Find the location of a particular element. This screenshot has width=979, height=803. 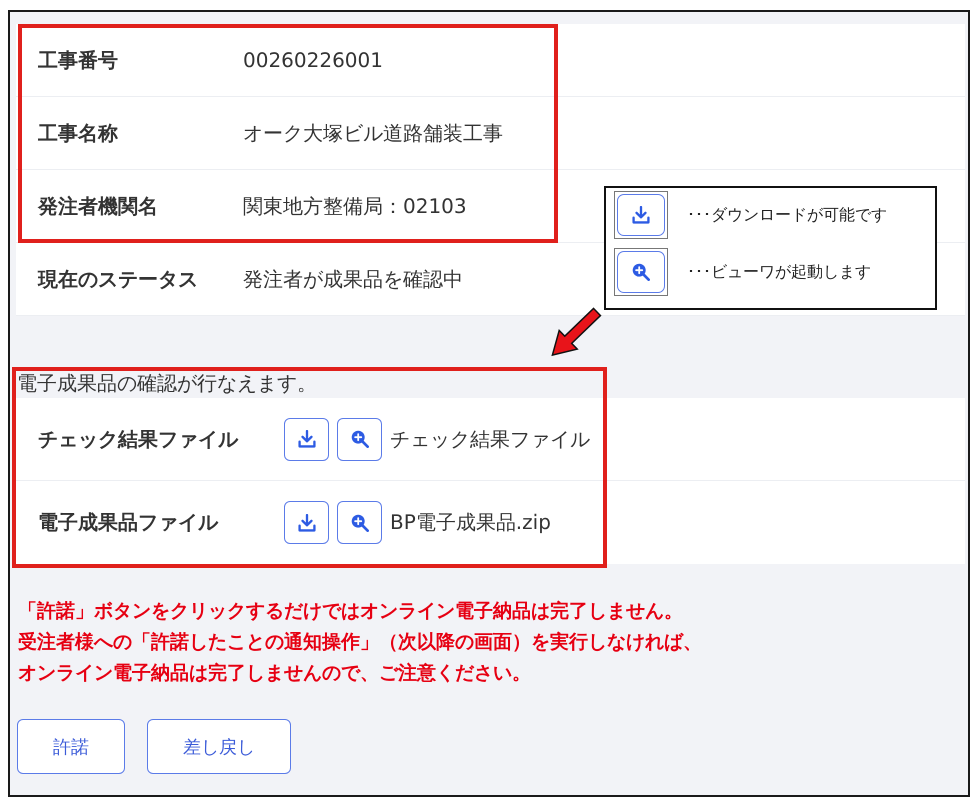

legend-text: ･･･ダウンロードが可能です is located at coordinates (787, 216).